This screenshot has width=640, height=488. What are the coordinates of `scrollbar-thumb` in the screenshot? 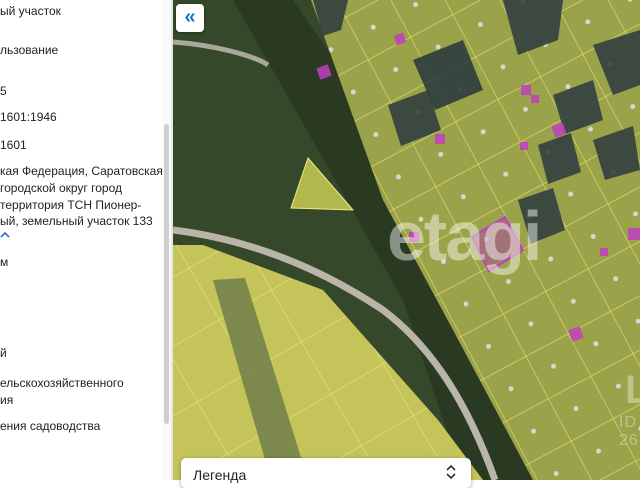 It's located at (166, 274).